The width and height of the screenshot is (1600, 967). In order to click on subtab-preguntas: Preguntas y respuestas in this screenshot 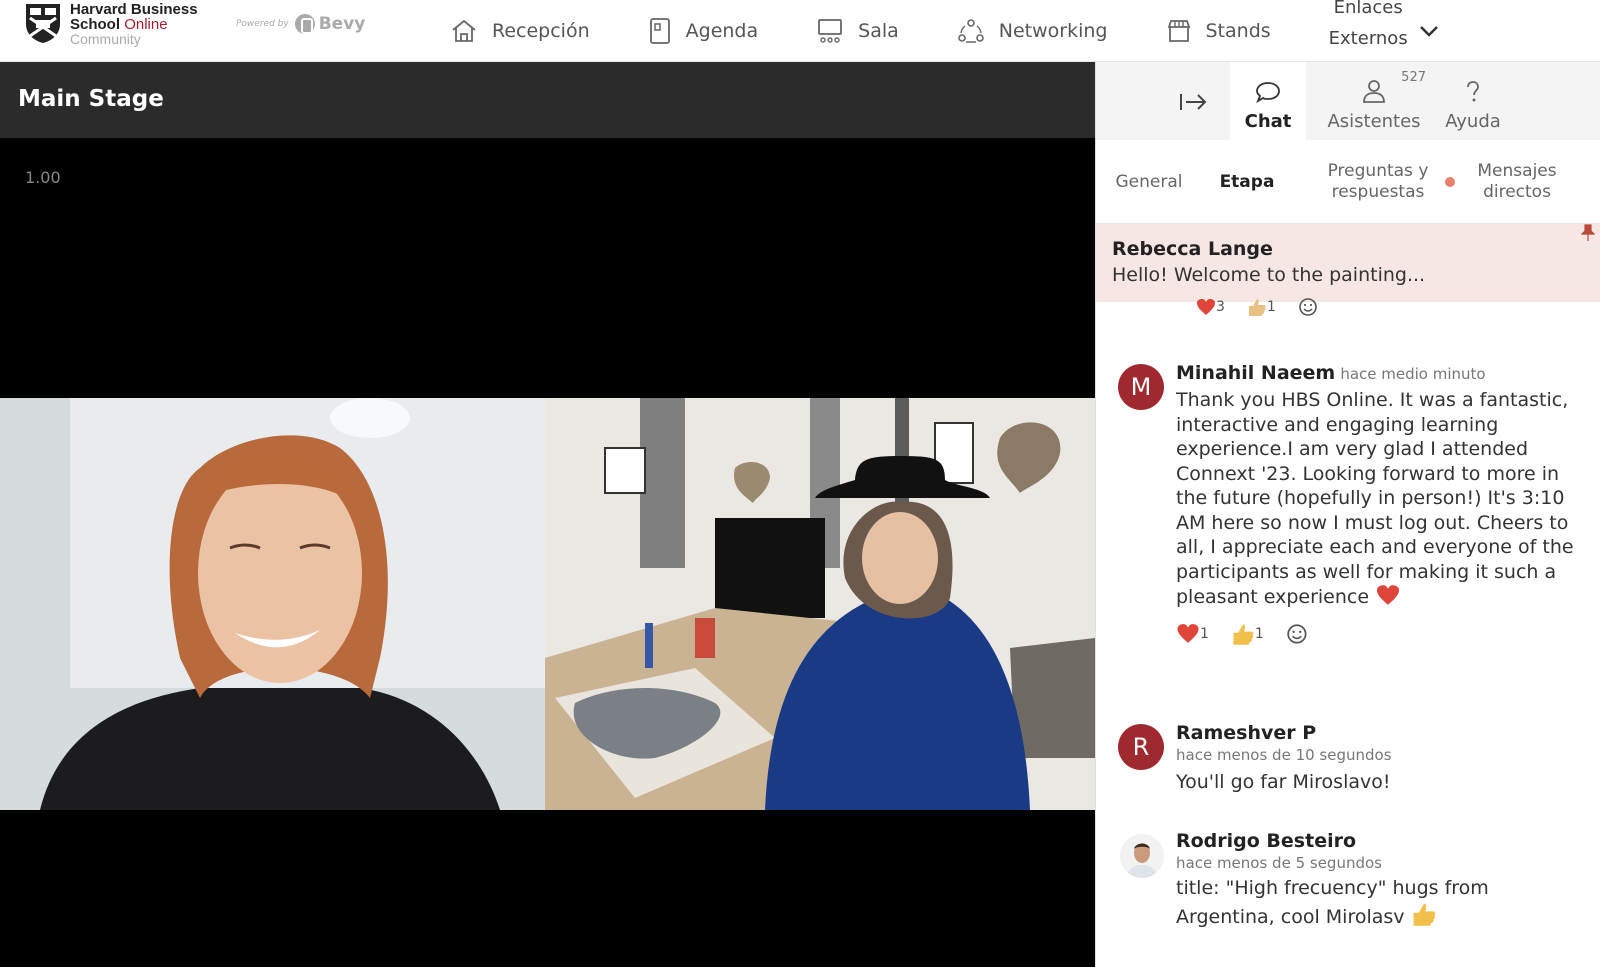, I will do `click(1390, 182)`.